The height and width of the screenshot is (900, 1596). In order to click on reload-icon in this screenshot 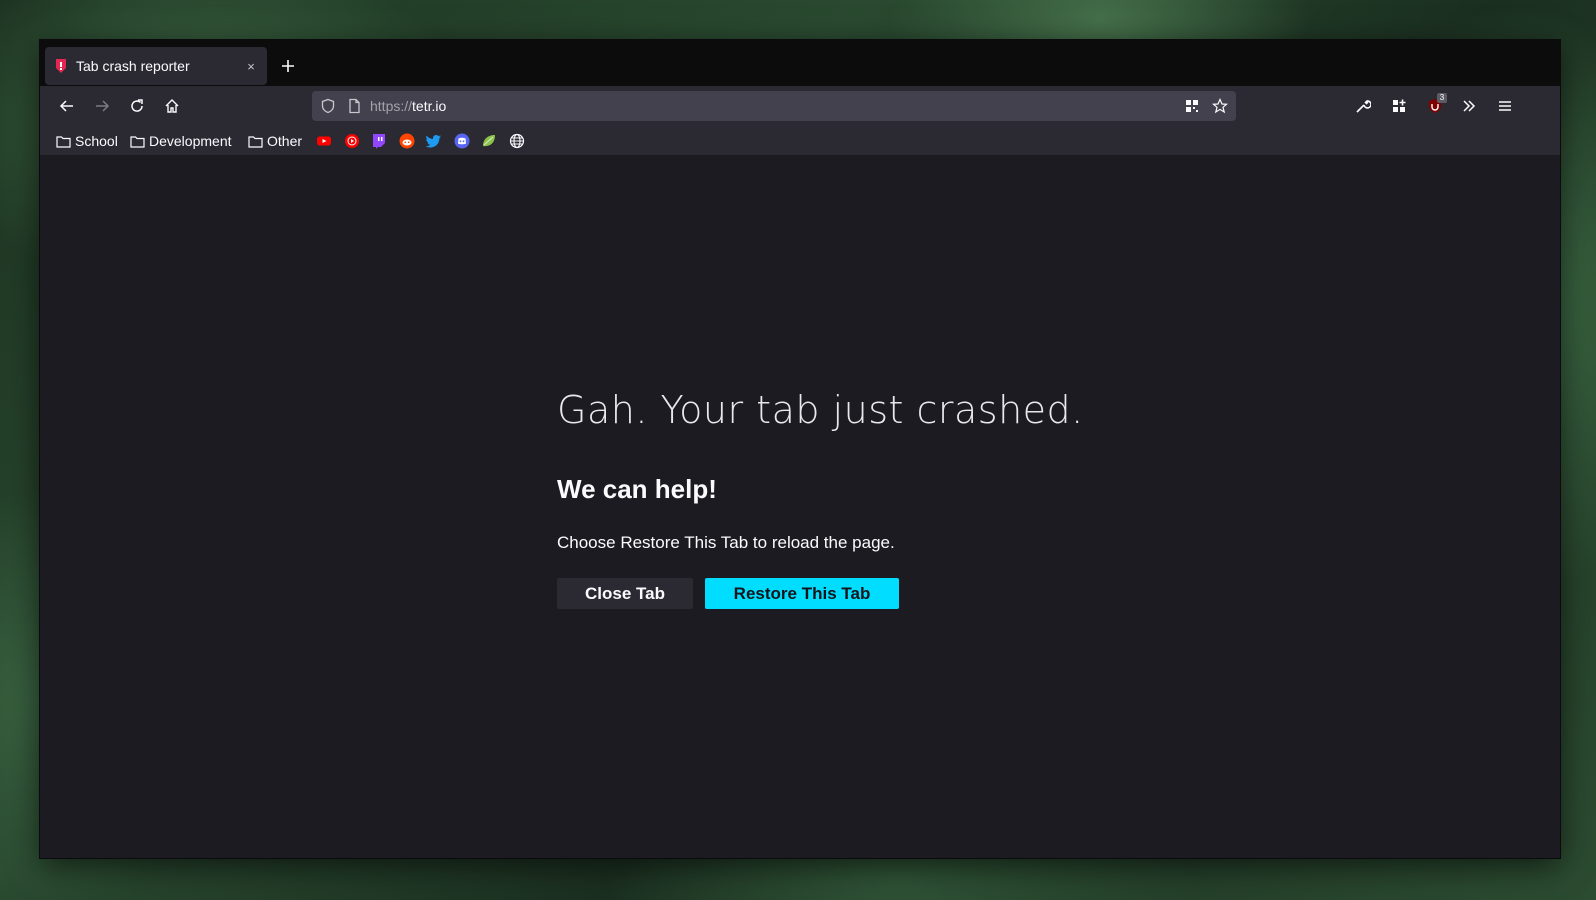, I will do `click(137, 105)`.